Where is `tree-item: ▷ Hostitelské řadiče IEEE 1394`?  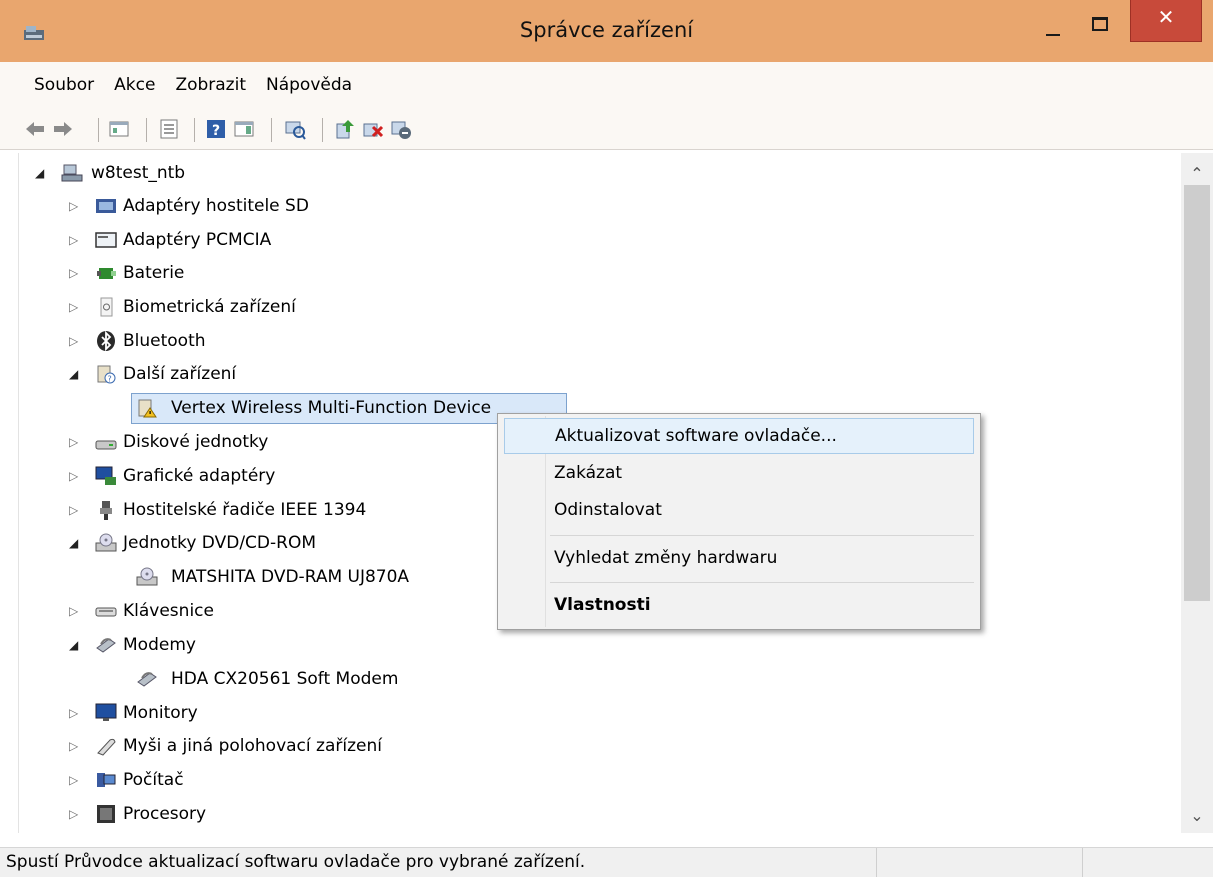
tree-item: ▷ Hostitelské řadiče IEEE 1394 is located at coordinates (219, 510).